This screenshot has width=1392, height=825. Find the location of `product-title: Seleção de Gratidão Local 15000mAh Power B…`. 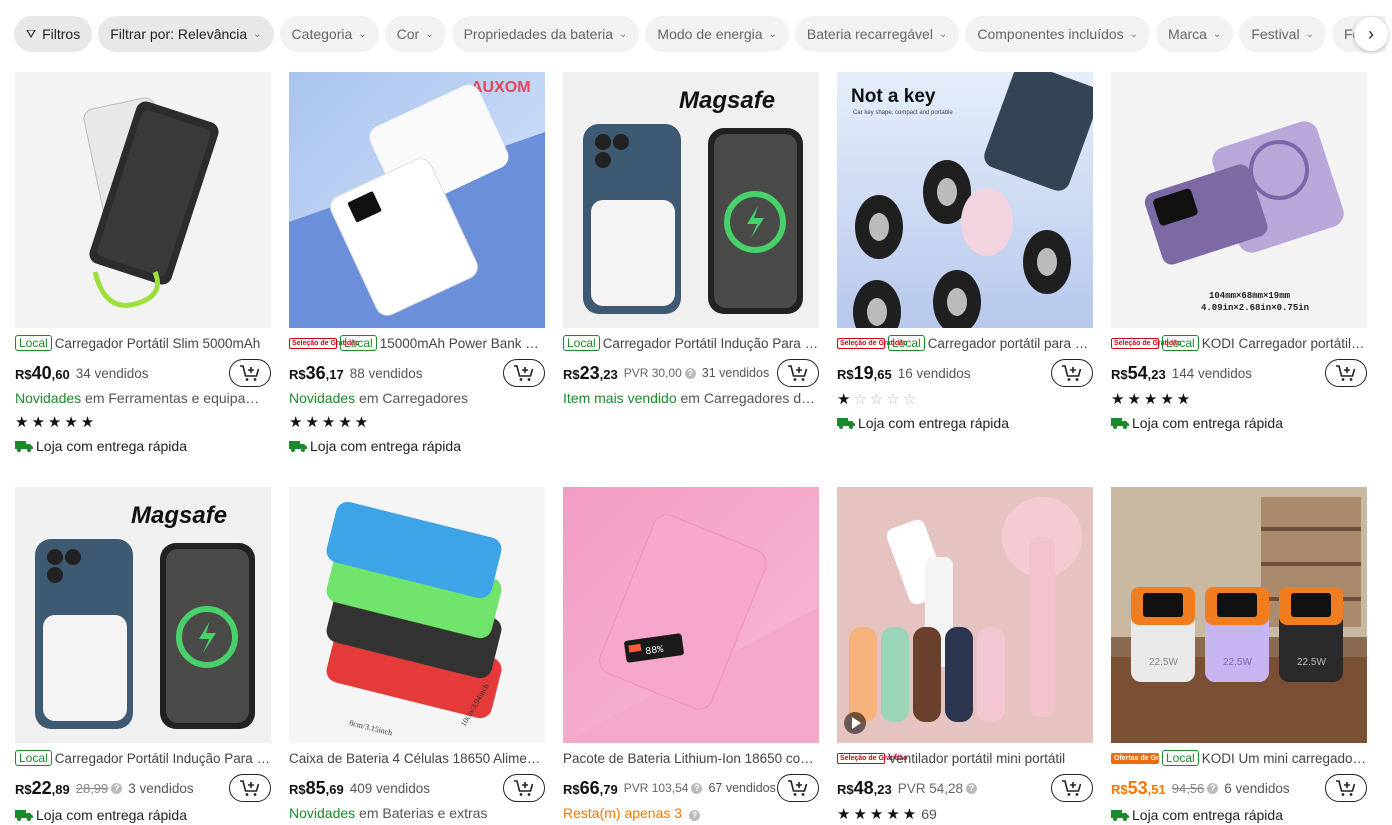

product-title: Seleção de Gratidão Local 15000mAh Power B… is located at coordinates (417, 343).